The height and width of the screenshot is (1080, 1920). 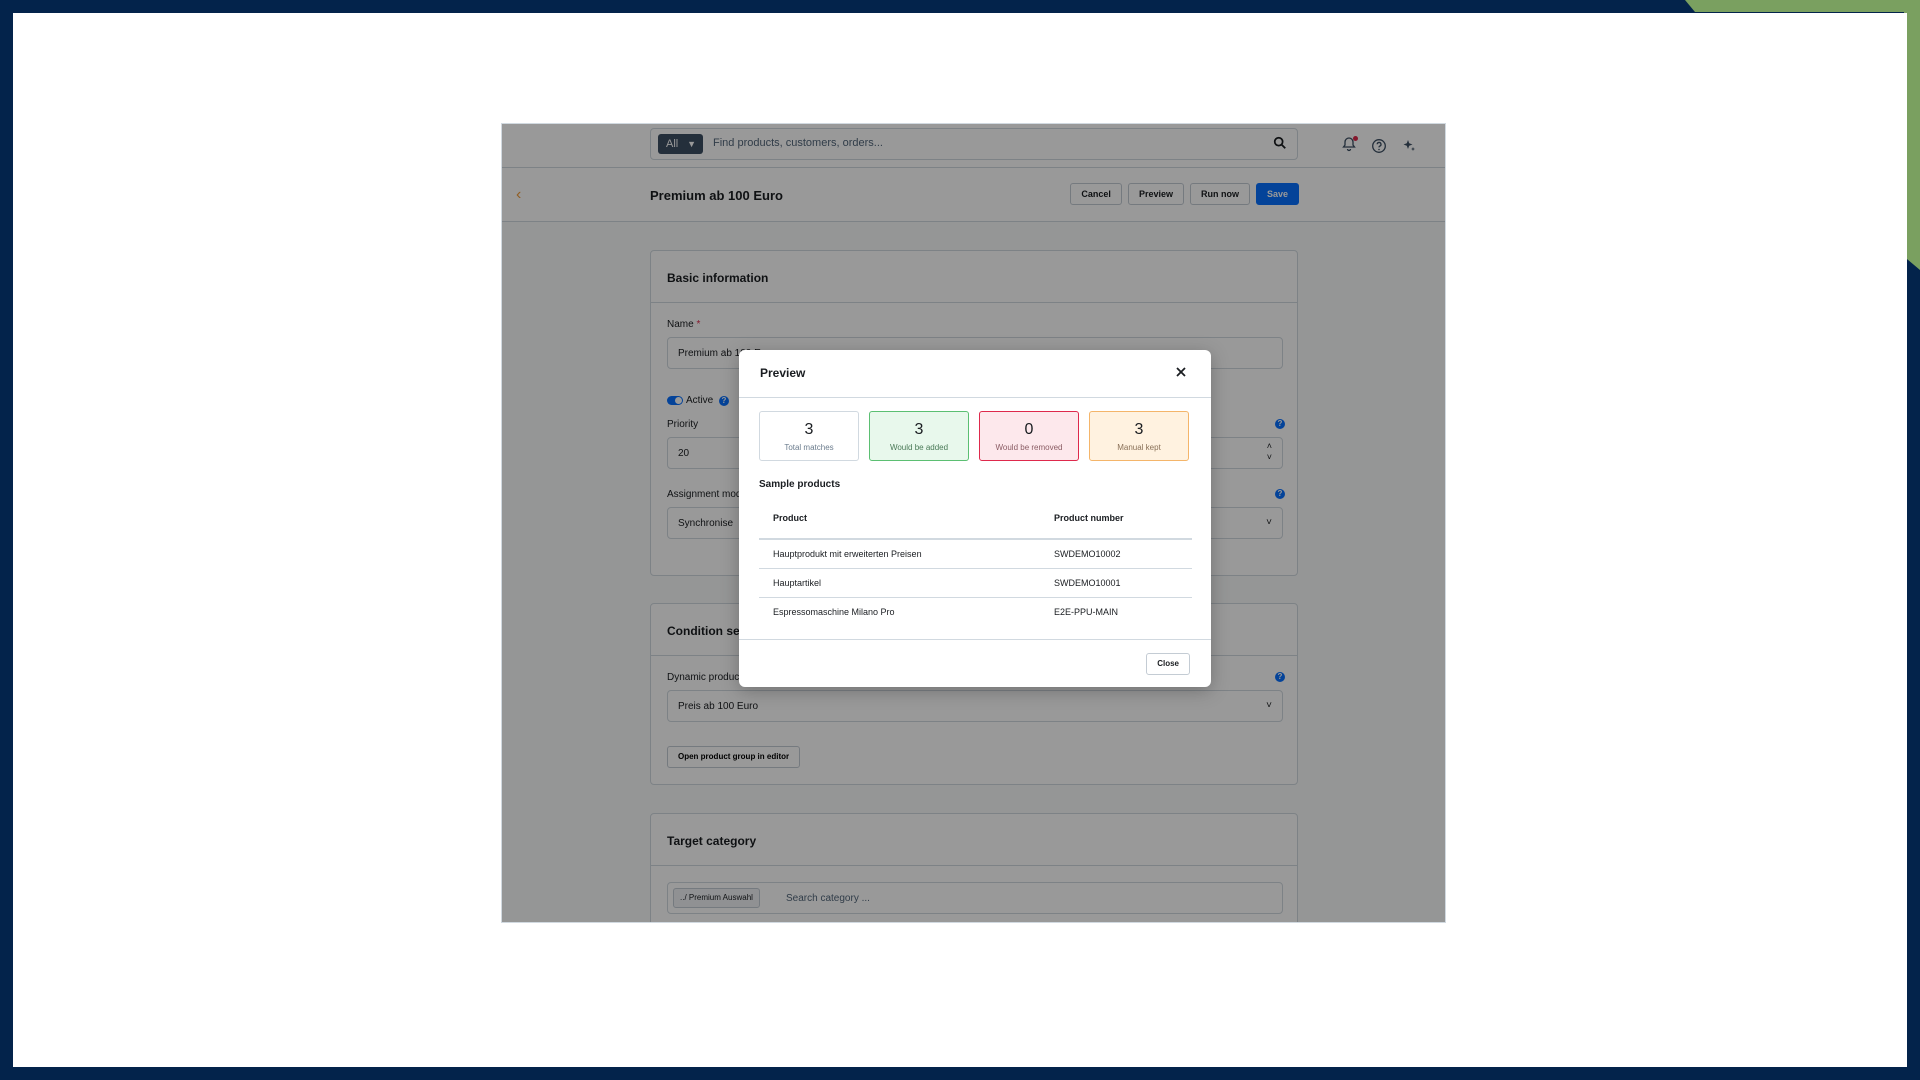 What do you see at coordinates (975, 374) in the screenshot?
I see `modal-header: Preview` at bounding box center [975, 374].